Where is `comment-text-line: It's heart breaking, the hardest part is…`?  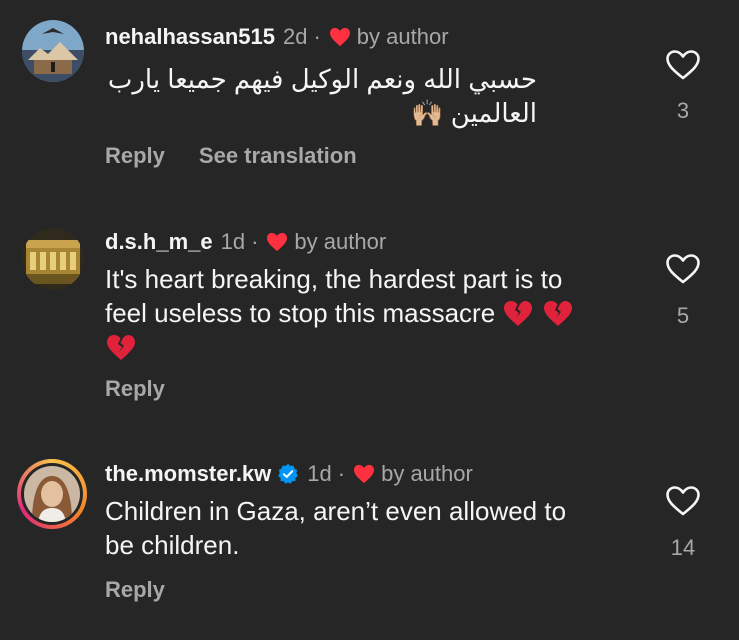
comment-text-line: It's heart breaking, the hardest part is… is located at coordinates (334, 279).